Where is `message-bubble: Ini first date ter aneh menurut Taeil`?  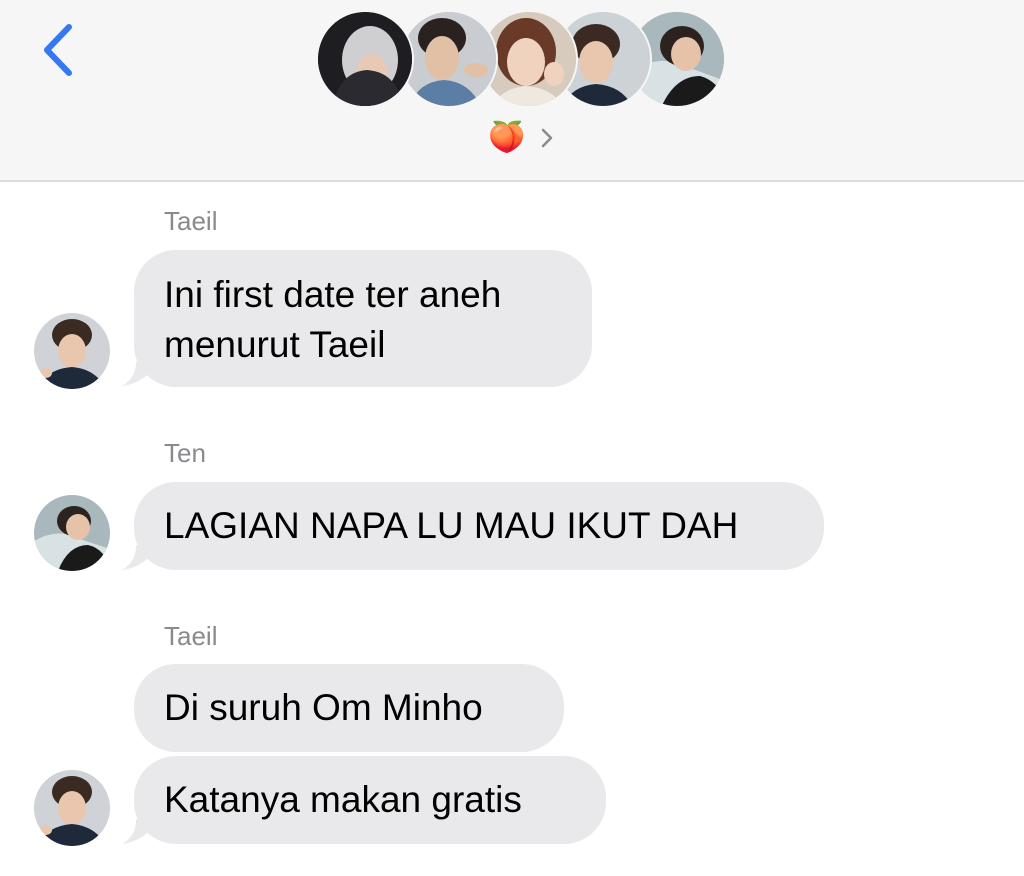 message-bubble: Ini first date ter aneh menurut Taeil is located at coordinates (363, 318).